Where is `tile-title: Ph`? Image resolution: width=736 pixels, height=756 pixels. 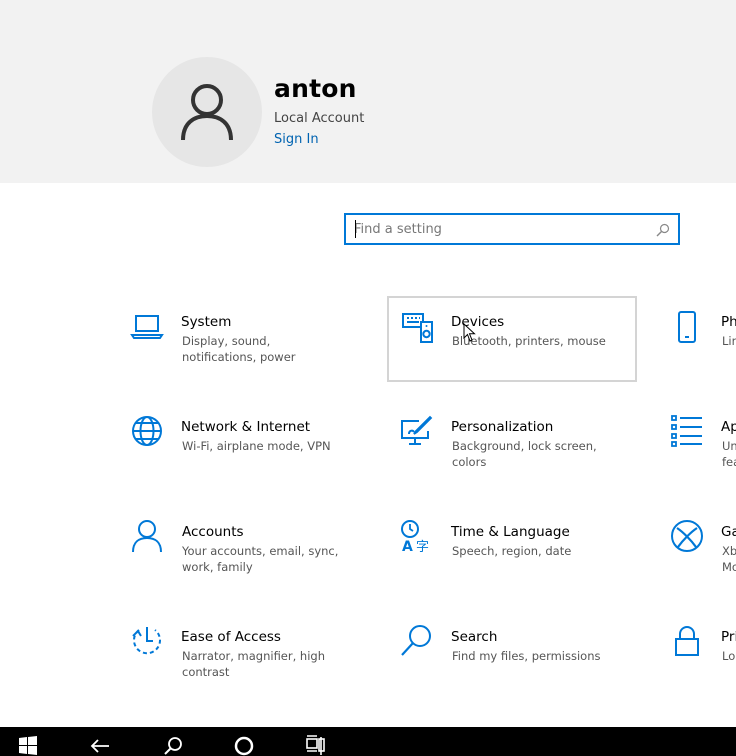
tile-title: Ph is located at coordinates (728, 322).